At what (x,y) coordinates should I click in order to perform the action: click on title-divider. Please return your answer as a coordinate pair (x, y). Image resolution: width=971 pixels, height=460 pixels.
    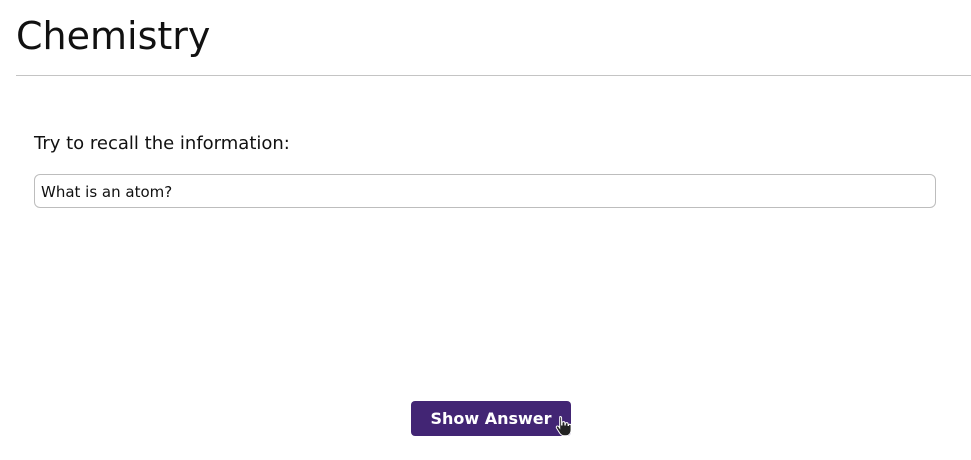
    Looking at the image, I should click on (493, 75).